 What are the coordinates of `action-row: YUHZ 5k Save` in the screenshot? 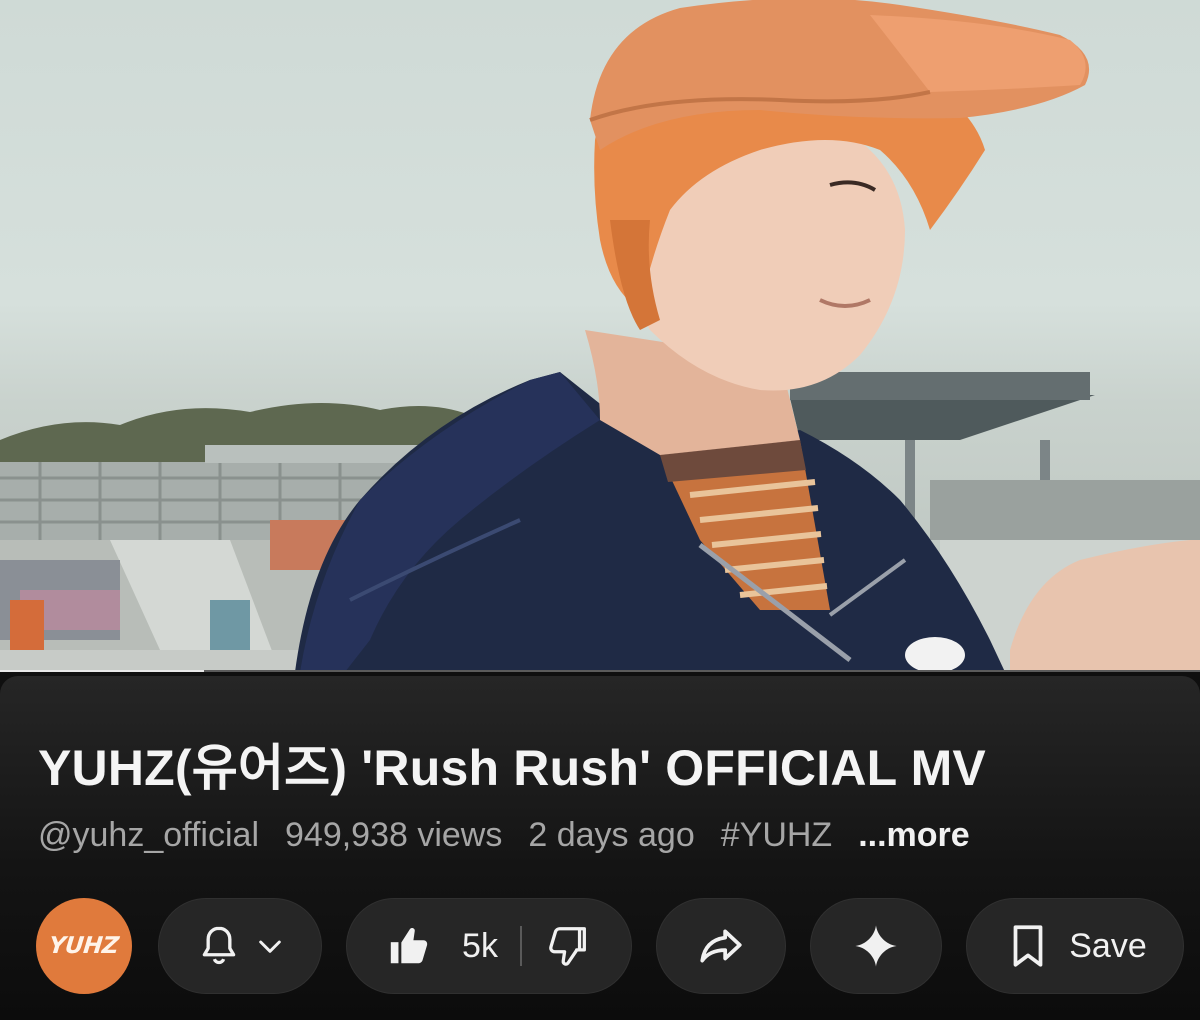 It's located at (600, 947).